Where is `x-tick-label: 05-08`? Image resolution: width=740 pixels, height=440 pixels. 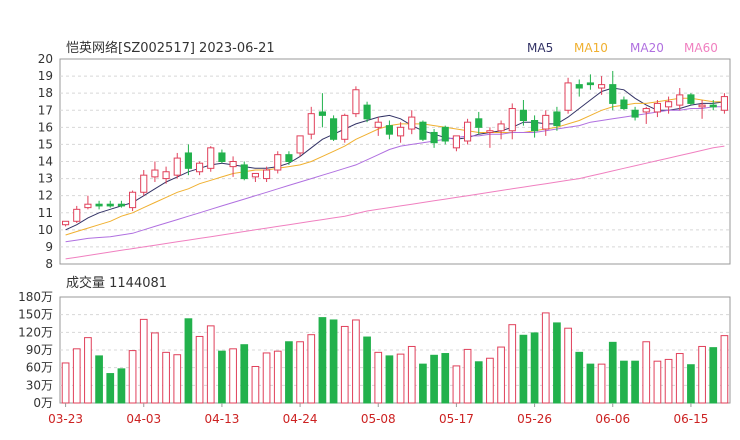
x-tick-label: 05-08 is located at coordinates (378, 419).